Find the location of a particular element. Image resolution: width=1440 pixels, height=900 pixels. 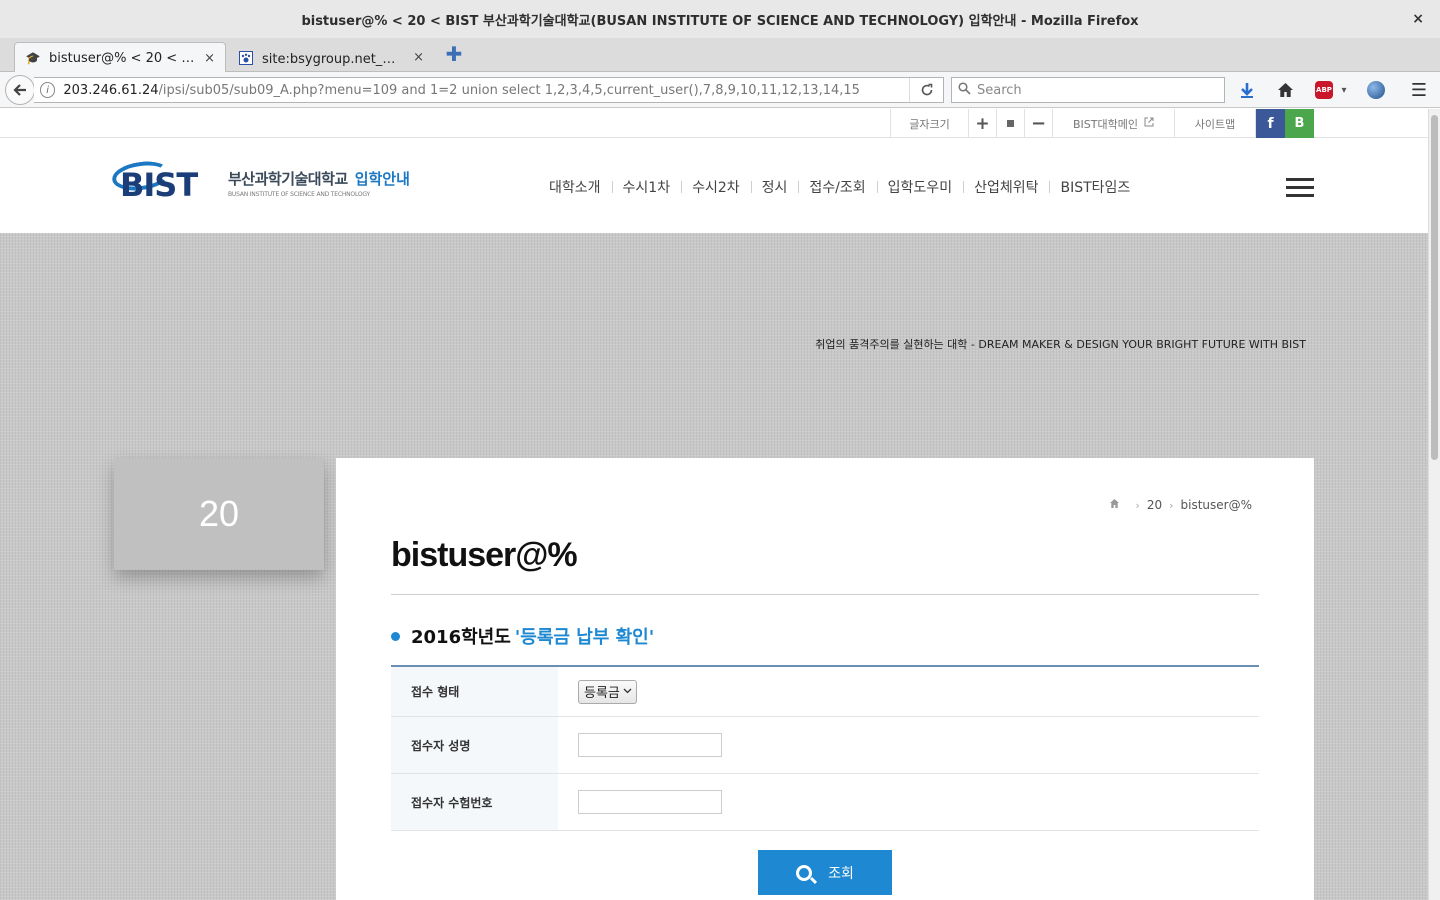

font-decrease-button: − is located at coordinates (1038, 123).